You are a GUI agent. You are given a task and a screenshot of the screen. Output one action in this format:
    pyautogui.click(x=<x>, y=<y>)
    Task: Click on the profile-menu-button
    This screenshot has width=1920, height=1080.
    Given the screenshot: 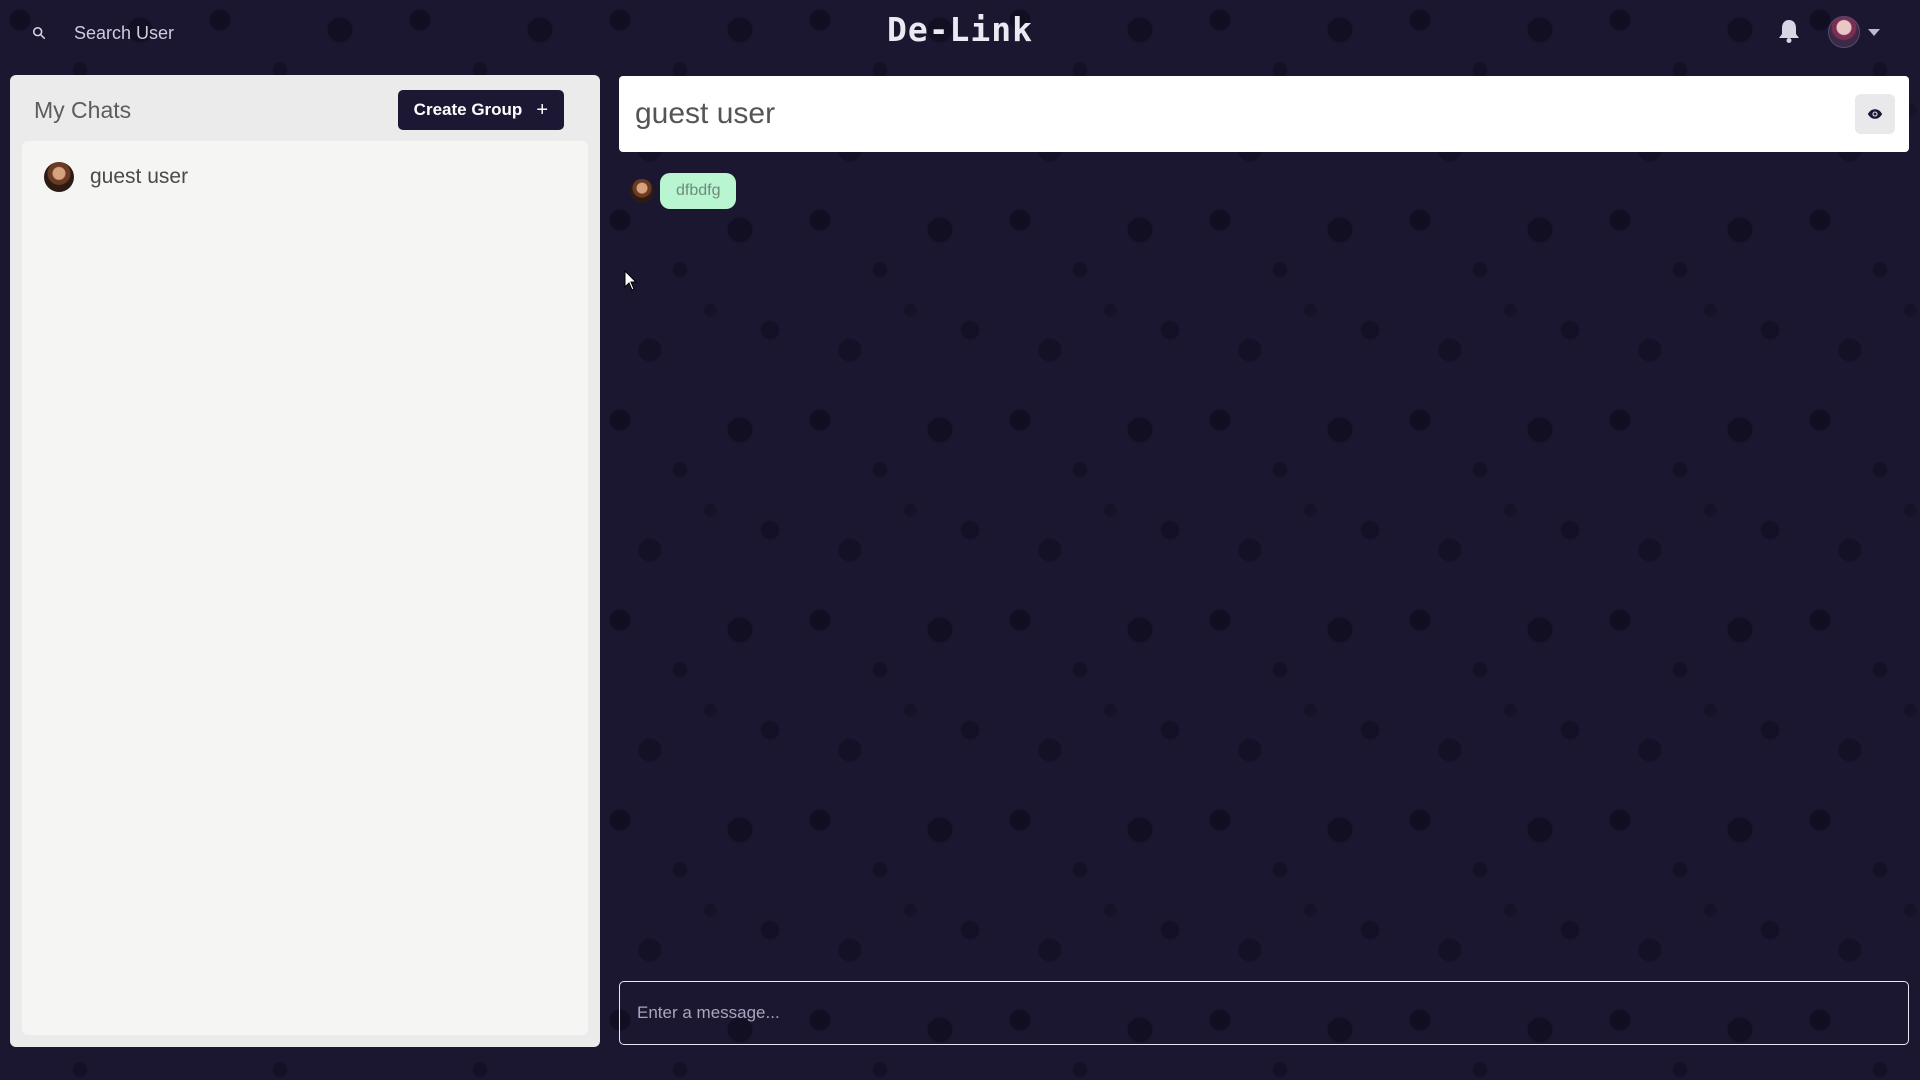 What is the action you would take?
    pyautogui.click(x=1858, y=32)
    